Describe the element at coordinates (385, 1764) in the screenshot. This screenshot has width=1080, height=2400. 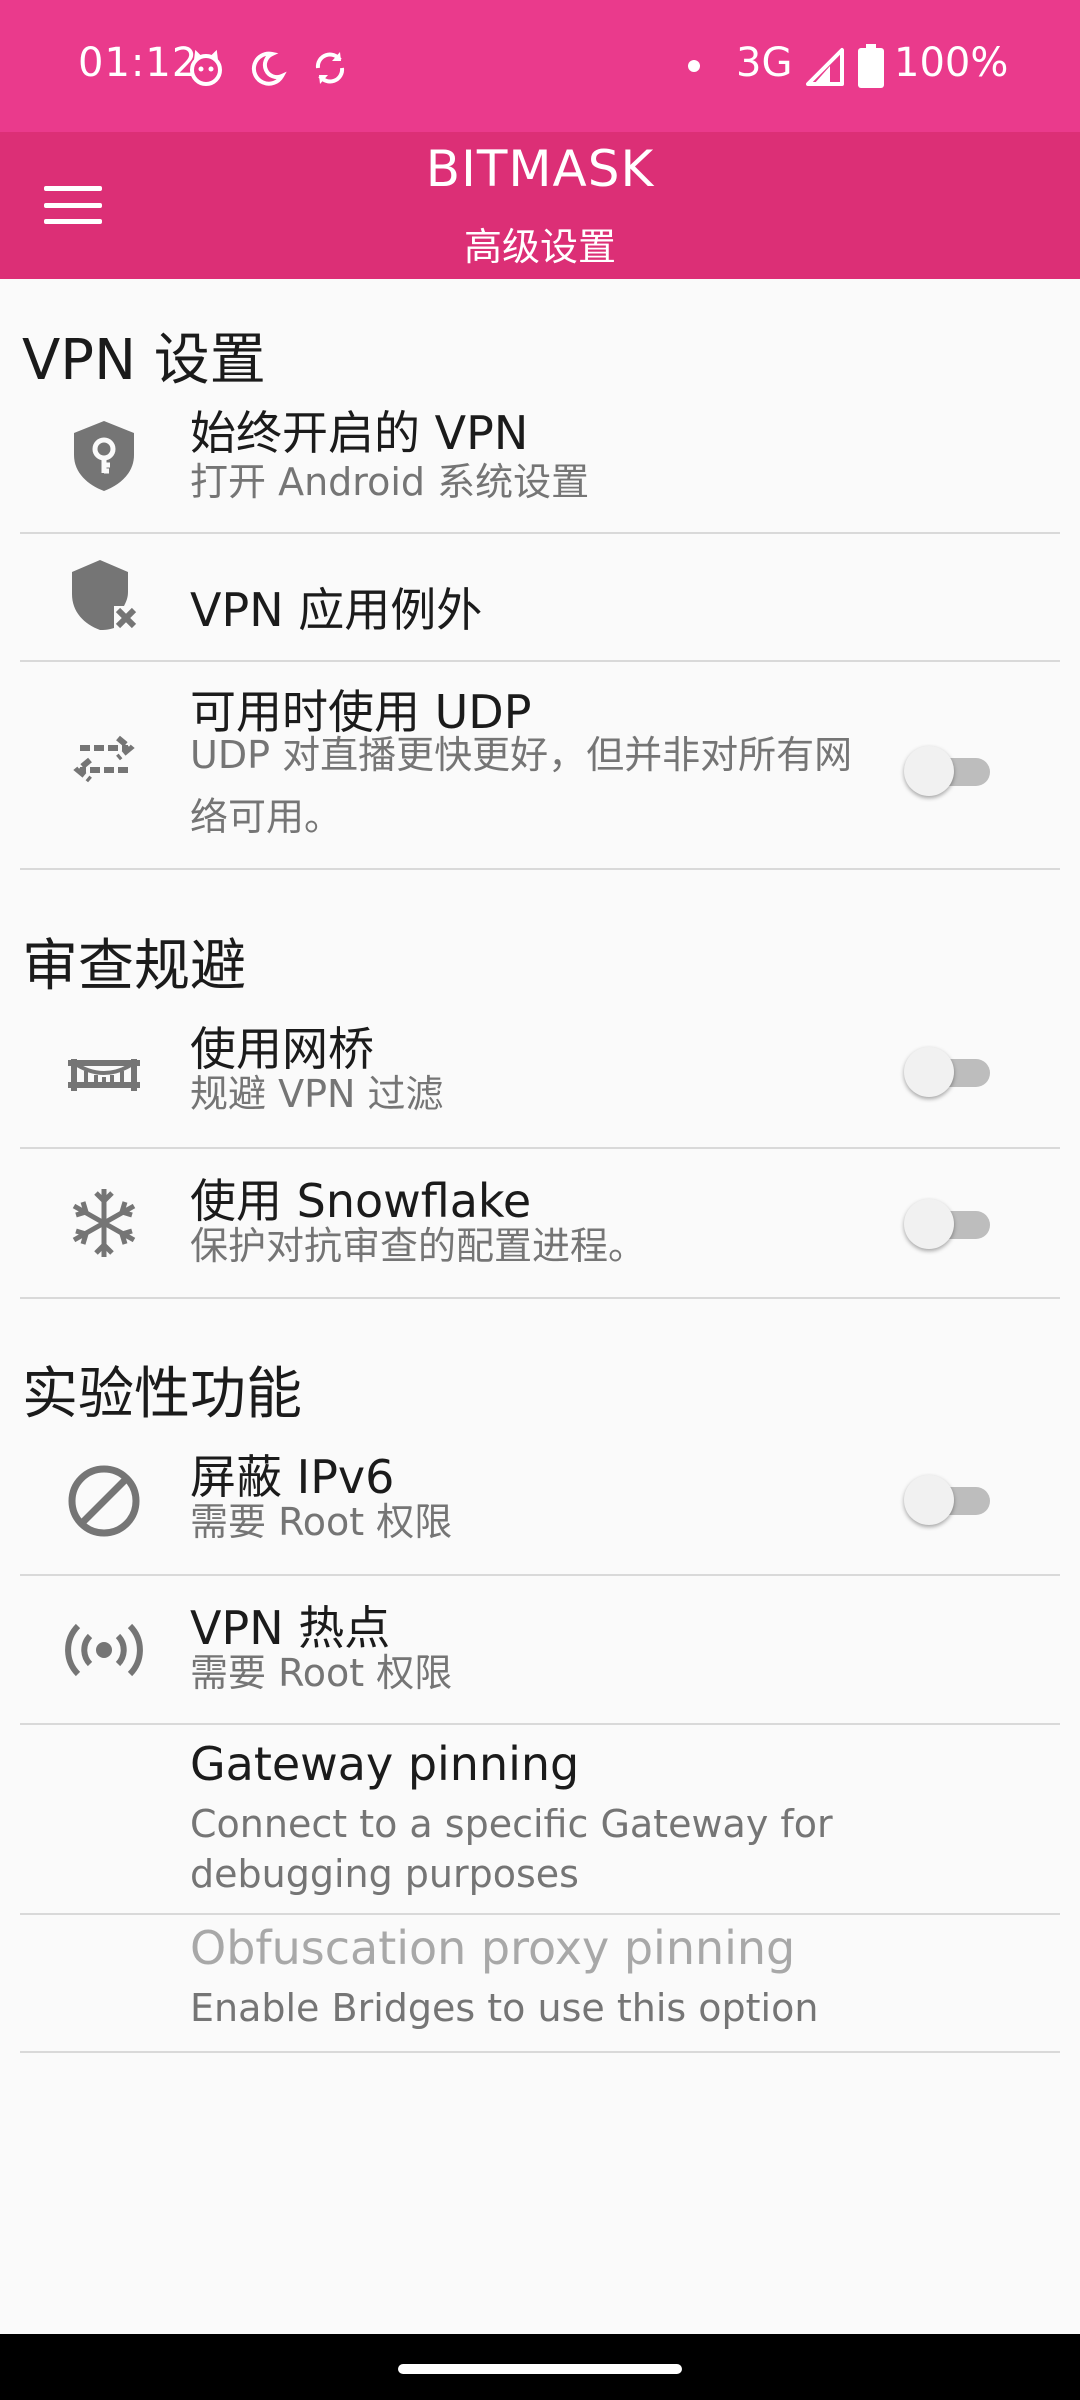
I see `setting-title: Gateway pinning` at that location.